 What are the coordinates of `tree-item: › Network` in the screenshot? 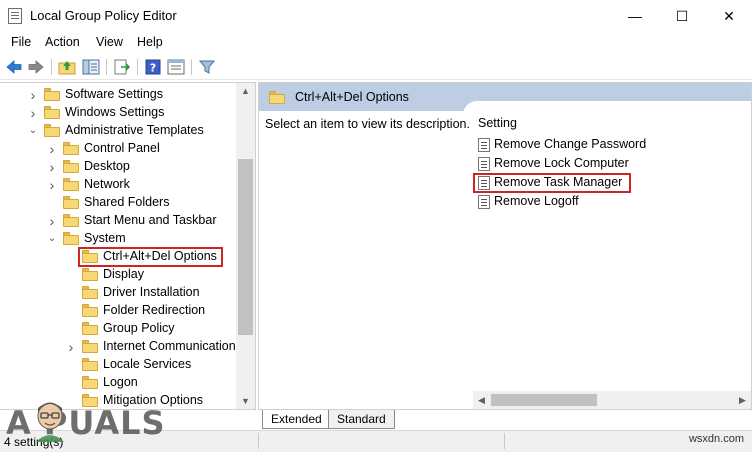 It's located at (118, 185).